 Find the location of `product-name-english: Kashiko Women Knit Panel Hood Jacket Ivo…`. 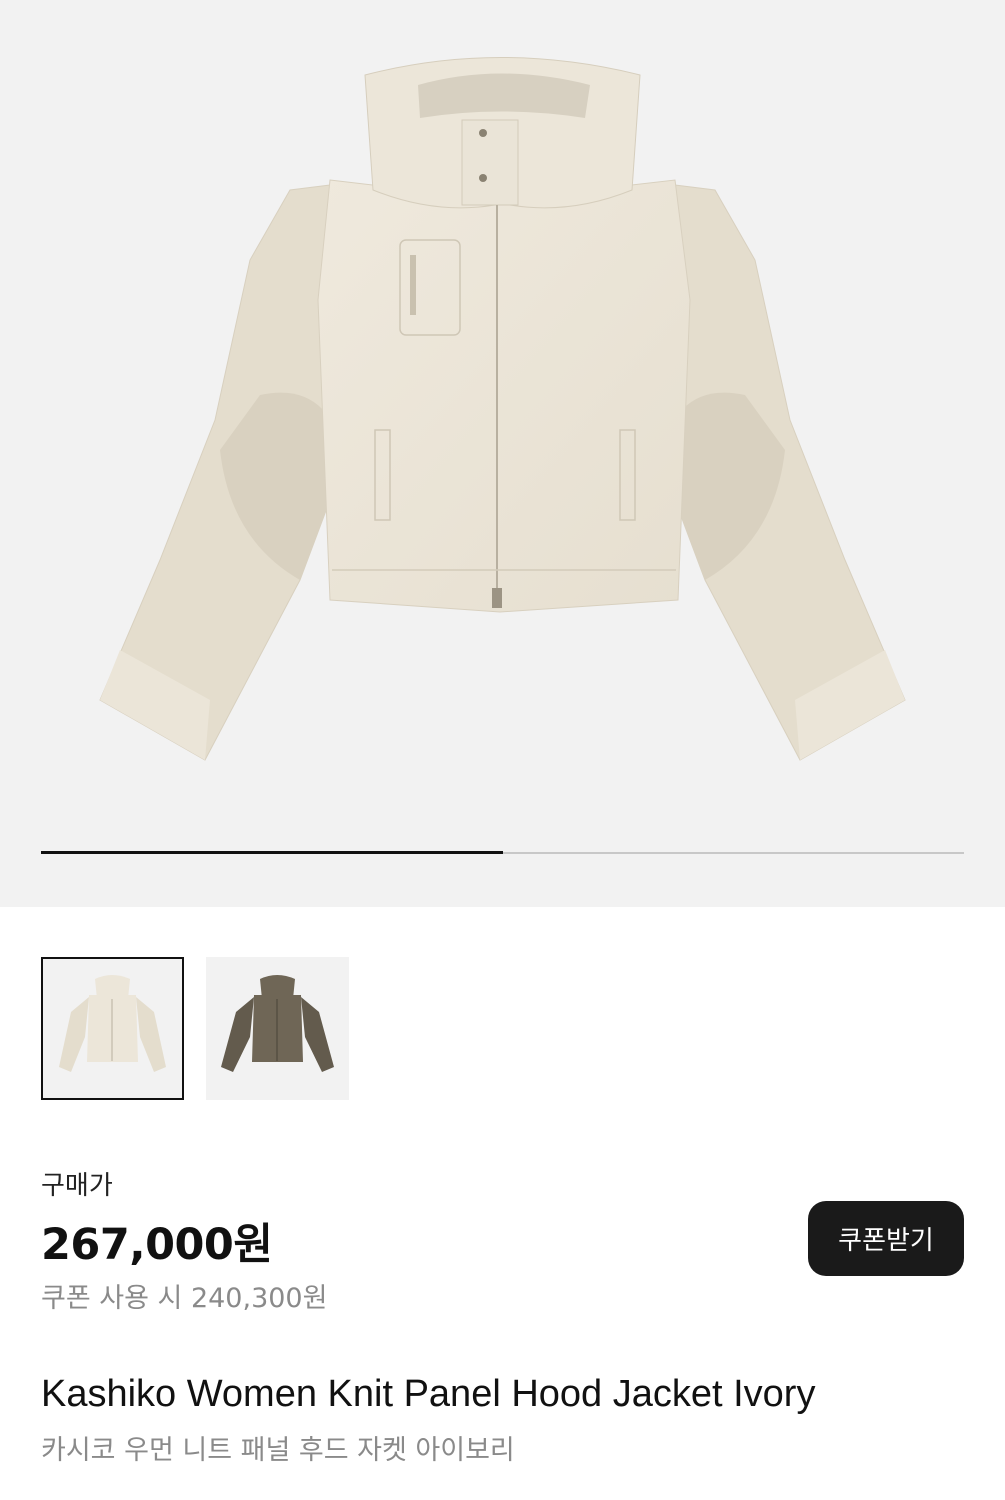

product-name-english: Kashiko Women Knit Panel Hood Jacket Ivo… is located at coordinates (428, 1394).